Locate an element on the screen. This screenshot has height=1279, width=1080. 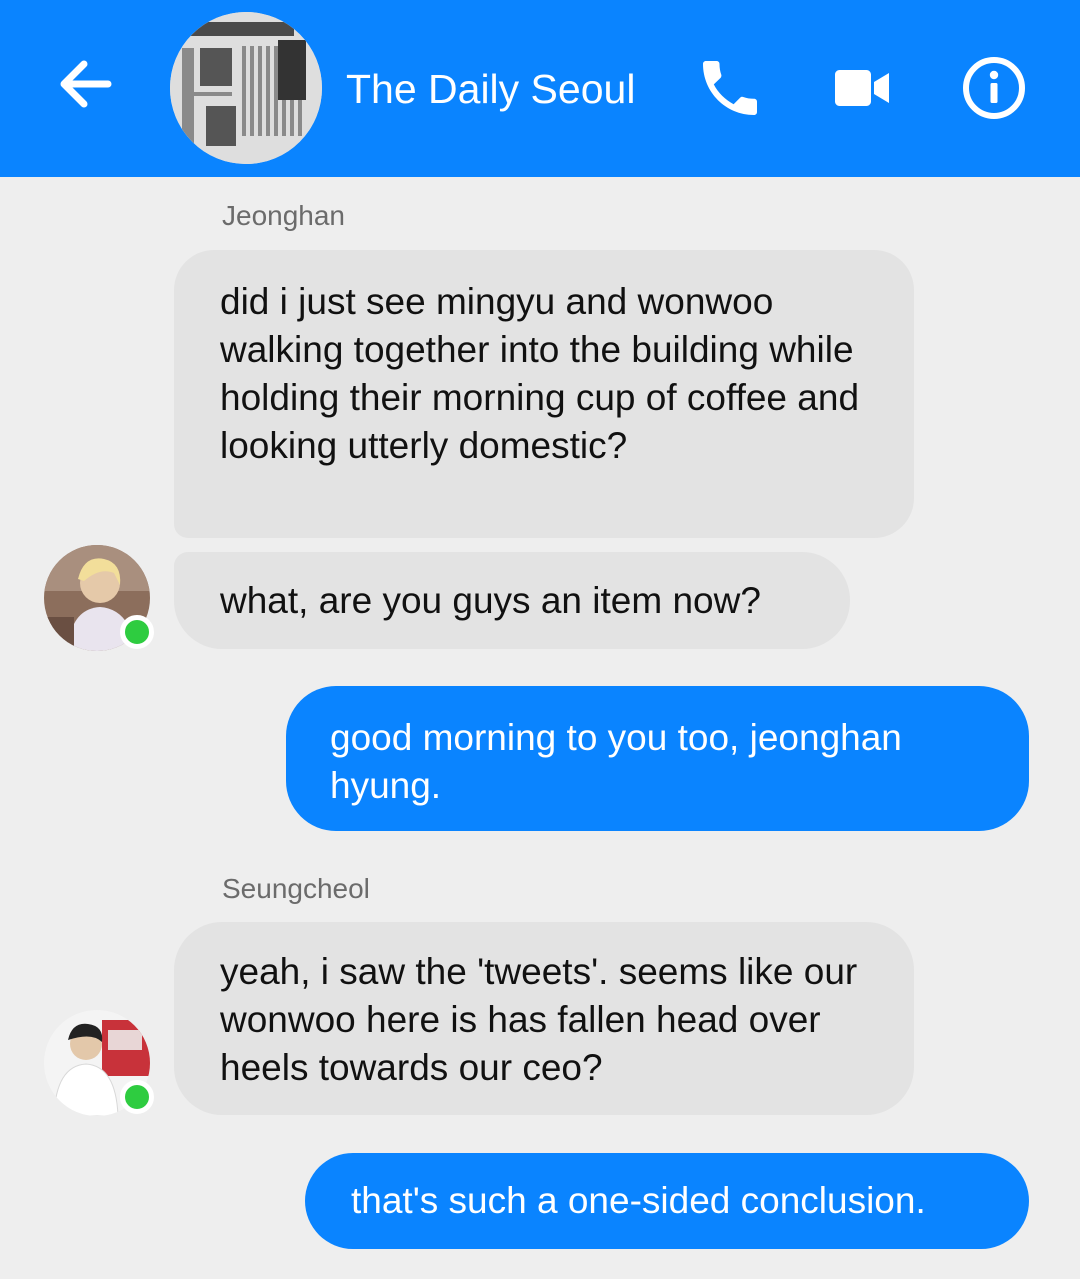
conversation-header: The Daily Seoul is located at coordinates (540, 88).